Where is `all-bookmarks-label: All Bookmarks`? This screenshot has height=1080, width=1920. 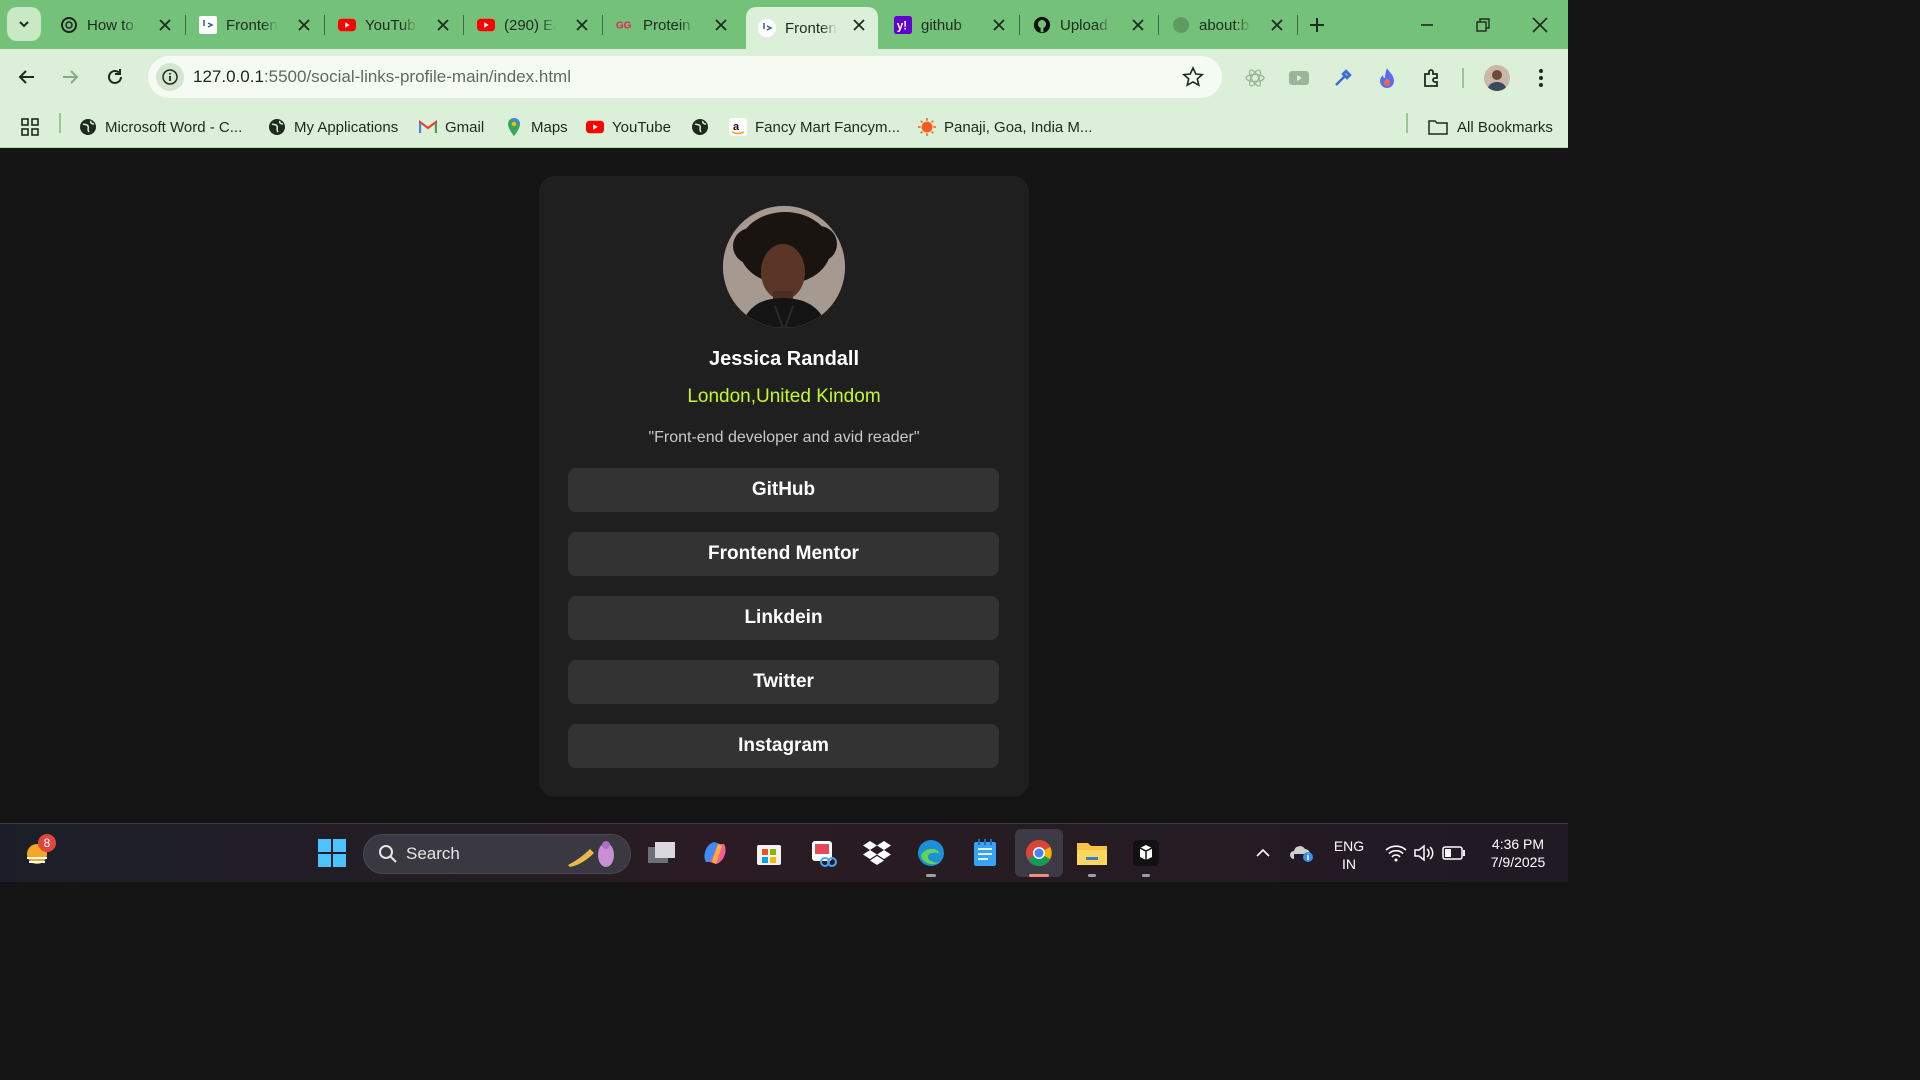 all-bookmarks-label: All Bookmarks is located at coordinates (1505, 127).